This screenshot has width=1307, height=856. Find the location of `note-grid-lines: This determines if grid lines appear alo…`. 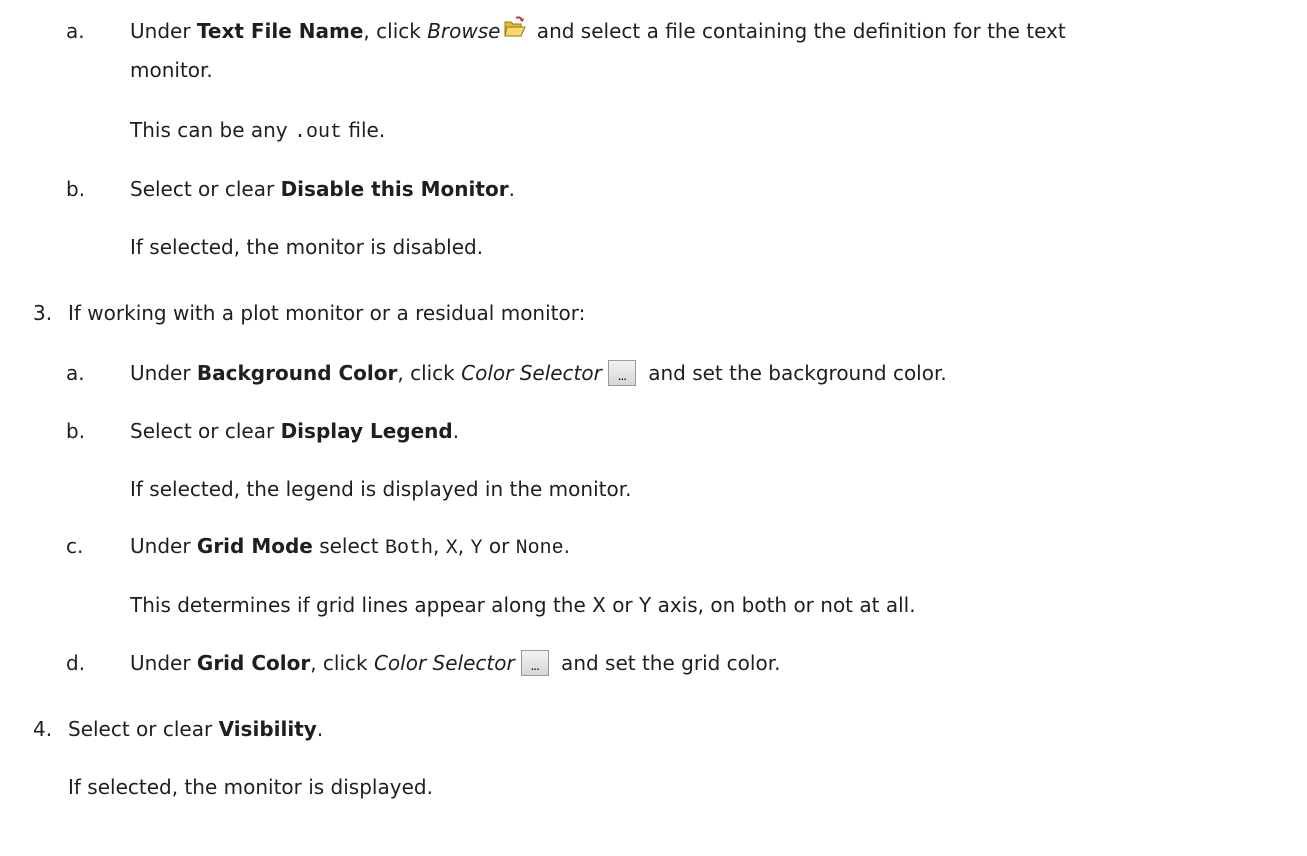

note-grid-lines: This determines if grid lines appear alo… is located at coordinates (523, 605).